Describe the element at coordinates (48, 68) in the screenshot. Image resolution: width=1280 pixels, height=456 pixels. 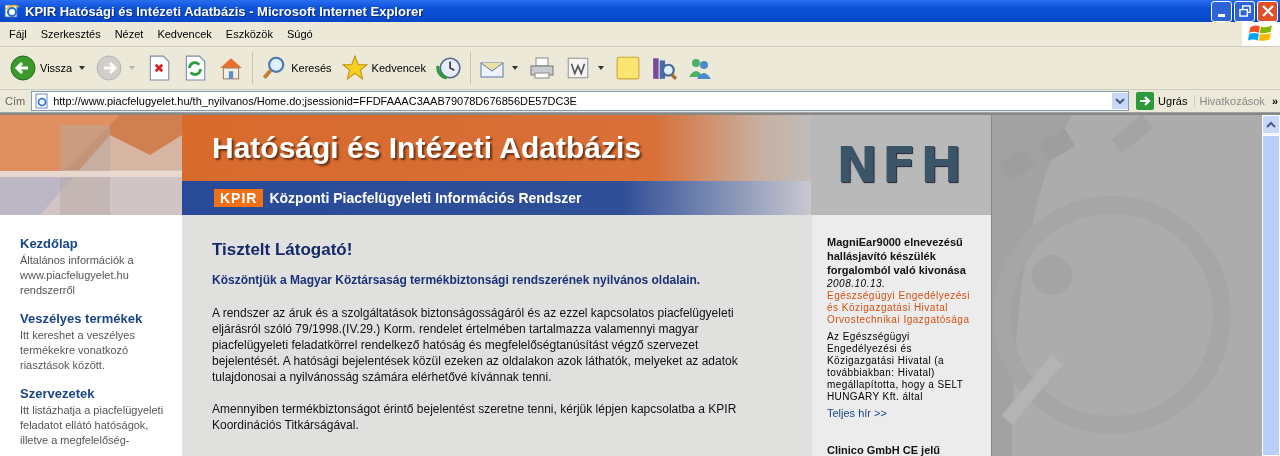
I see `back-button: Vissza` at that location.